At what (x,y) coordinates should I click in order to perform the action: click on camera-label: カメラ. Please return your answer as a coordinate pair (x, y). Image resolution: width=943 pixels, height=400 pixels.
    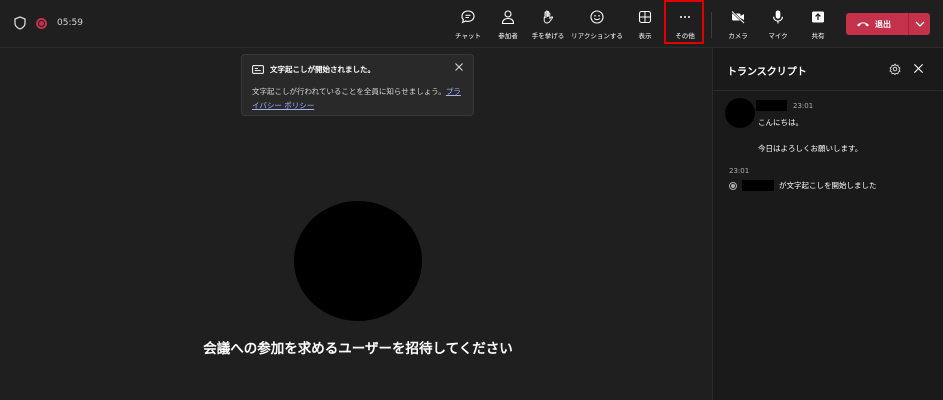
    Looking at the image, I should click on (738, 36).